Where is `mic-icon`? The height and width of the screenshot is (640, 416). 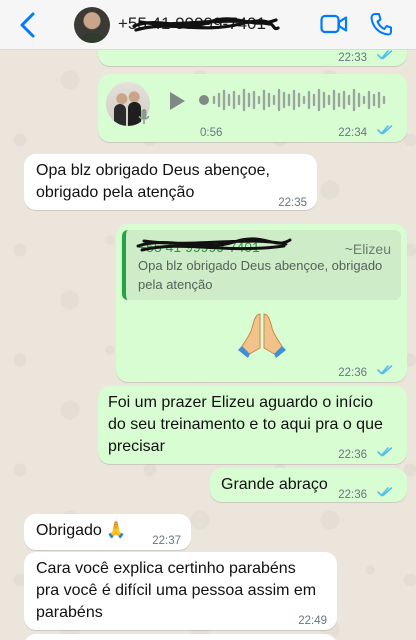
mic-icon is located at coordinates (144, 116).